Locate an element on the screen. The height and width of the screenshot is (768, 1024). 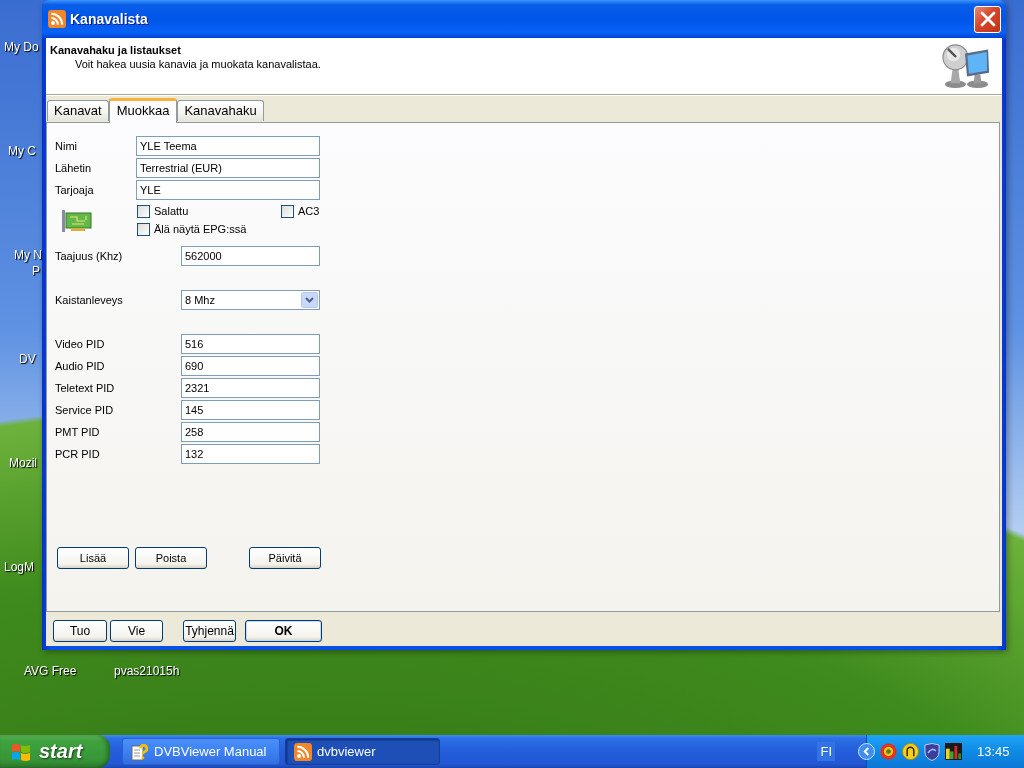
header-subtitle: Voit hakea uusia kanavia ja muokata kanavalistaa. is located at coordinates (197, 64).